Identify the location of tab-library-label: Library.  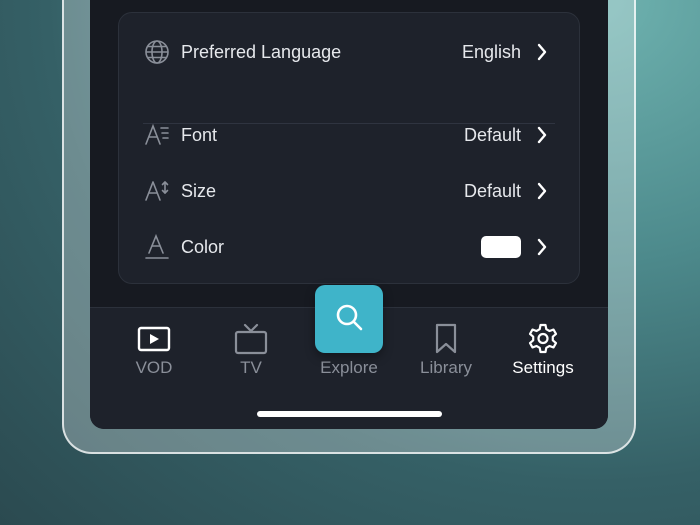
(446, 367).